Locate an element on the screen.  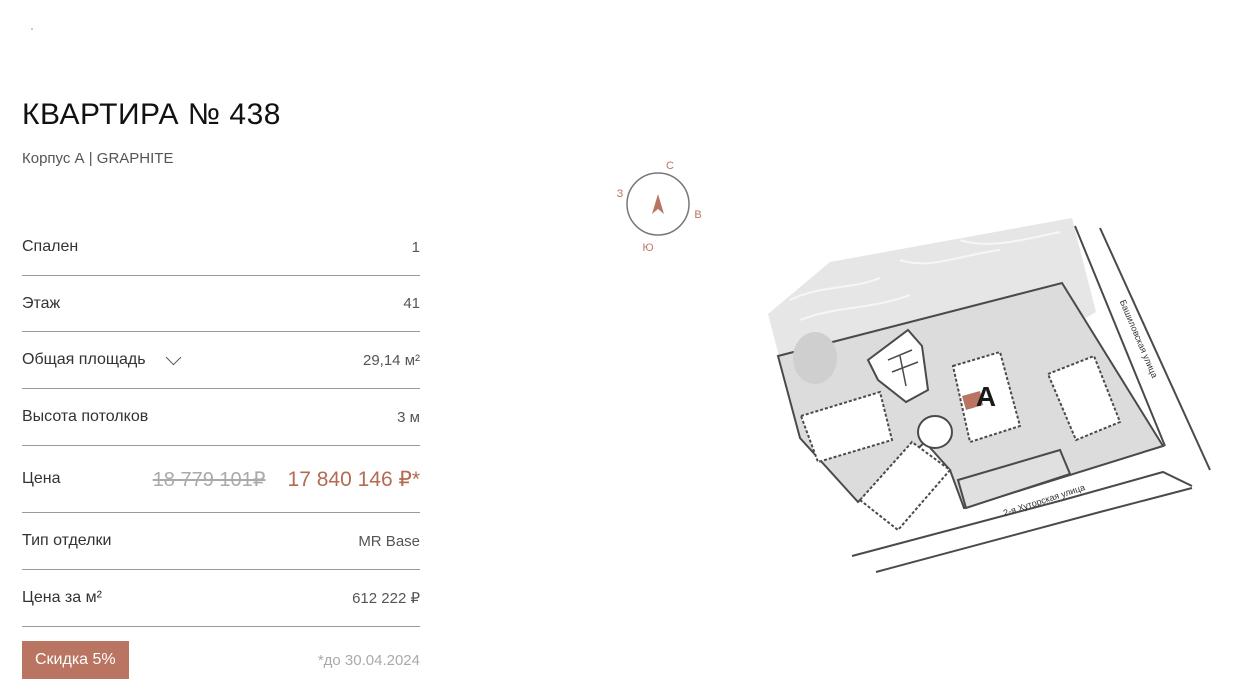
area-label-wrap: Общая площадь is located at coordinates (101, 359).